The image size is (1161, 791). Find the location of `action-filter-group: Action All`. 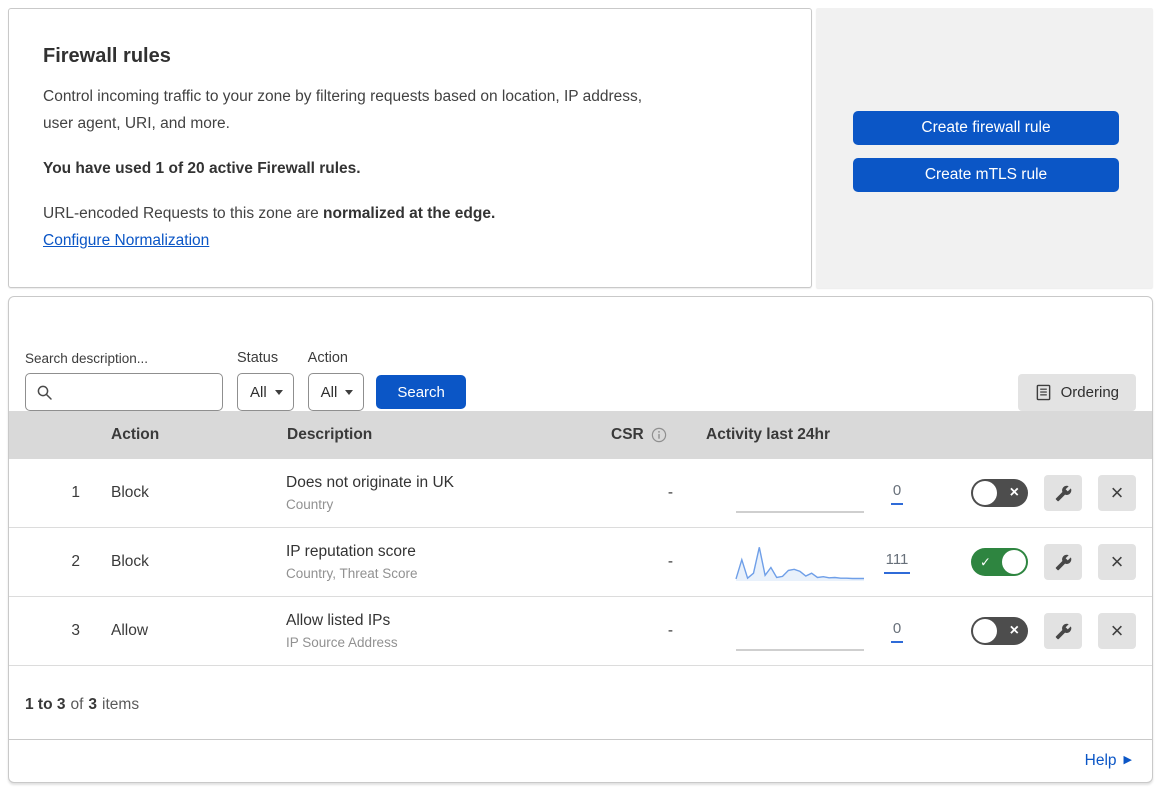

action-filter-group: Action All is located at coordinates (336, 380).